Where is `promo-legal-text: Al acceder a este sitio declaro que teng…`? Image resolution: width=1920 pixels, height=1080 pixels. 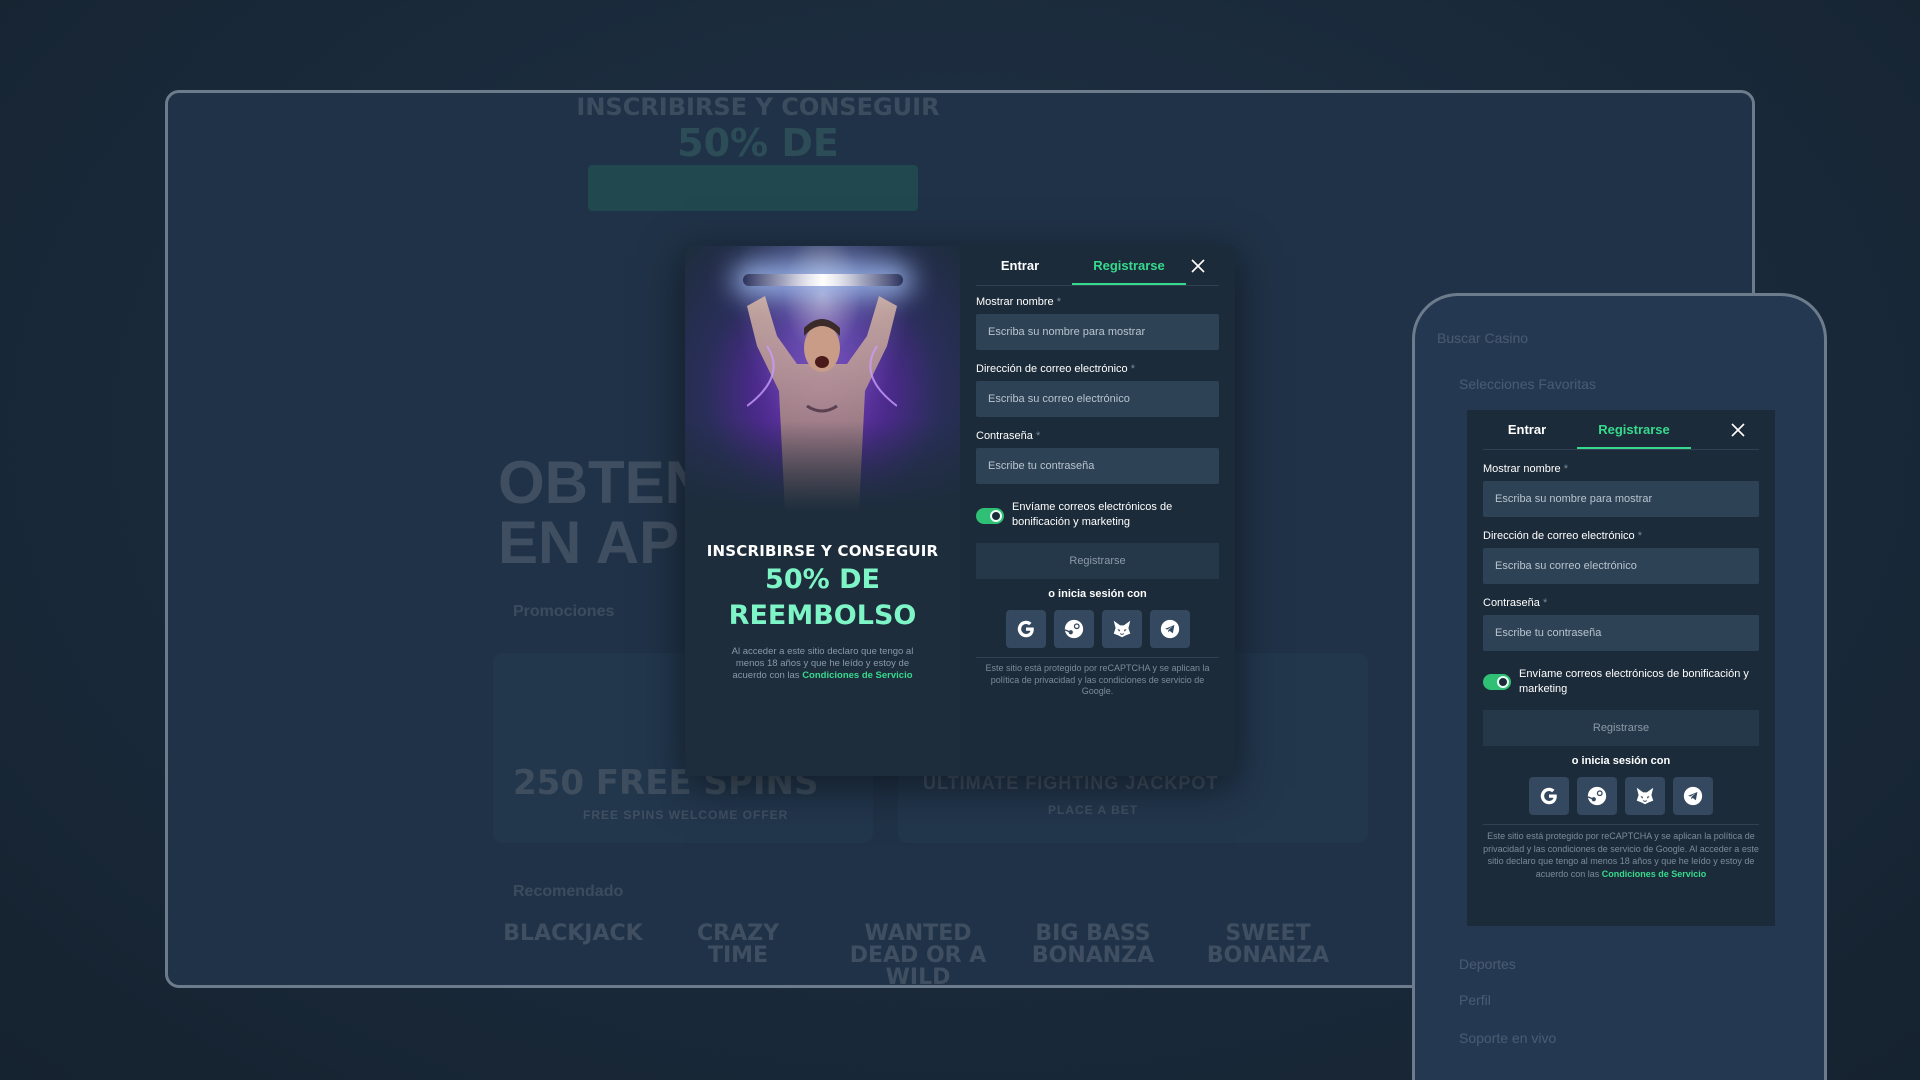 promo-legal-text: Al acceder a este sitio declaro que teng… is located at coordinates (822, 663).